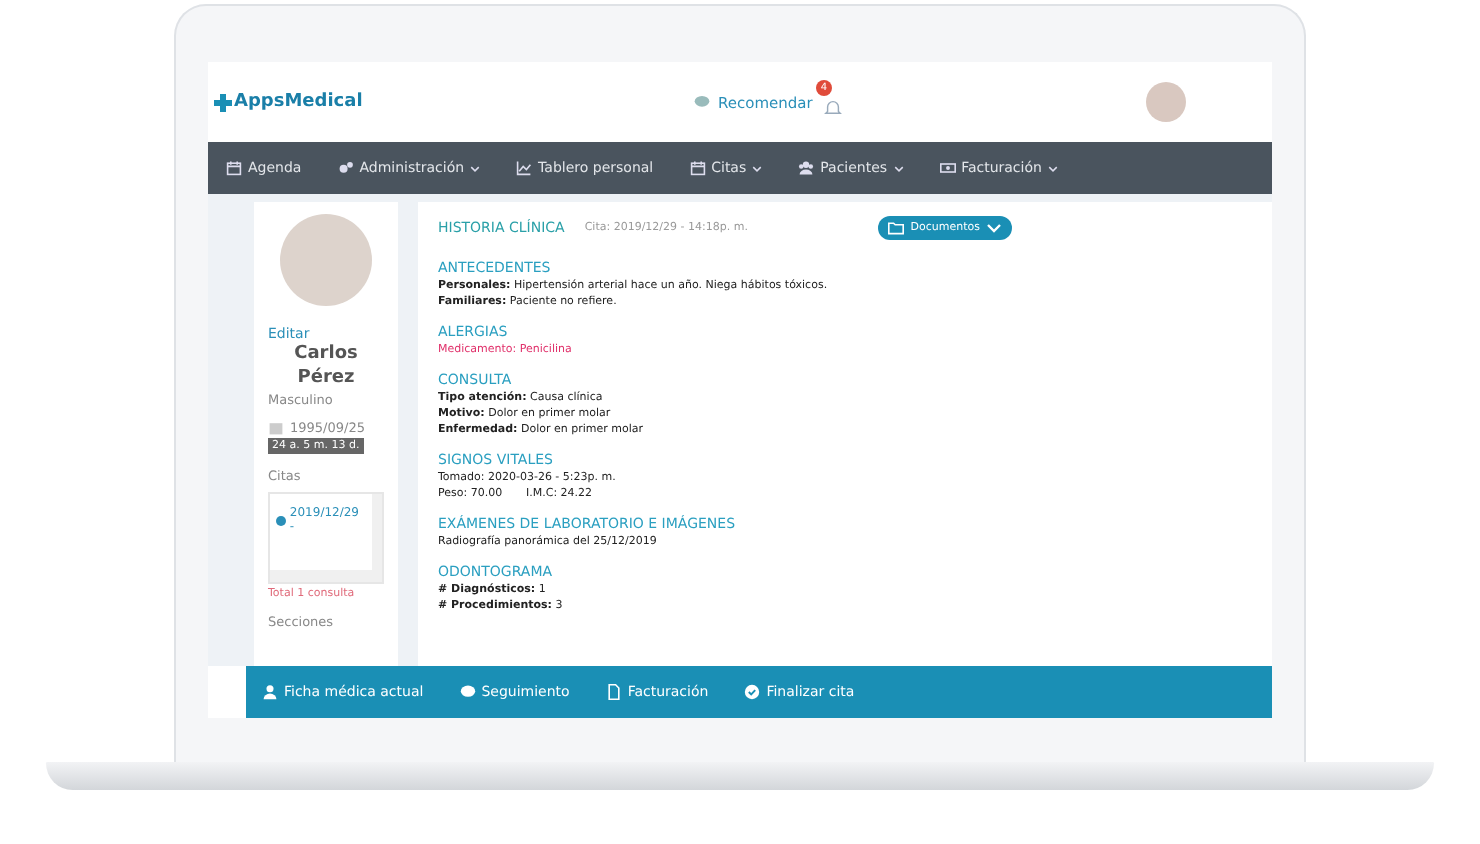 The height and width of the screenshot is (844, 1480). Describe the element at coordinates (270, 692) in the screenshot. I see `user-icon` at that location.